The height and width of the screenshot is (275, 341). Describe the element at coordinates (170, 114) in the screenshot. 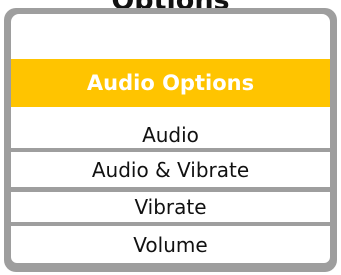

I see `menu-spacer` at that location.